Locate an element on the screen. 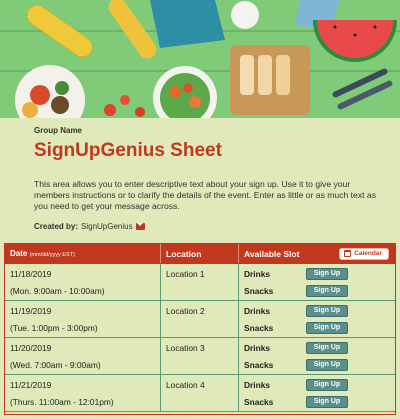 The width and height of the screenshot is (400, 419). column-header-location: Location is located at coordinates (199, 253).